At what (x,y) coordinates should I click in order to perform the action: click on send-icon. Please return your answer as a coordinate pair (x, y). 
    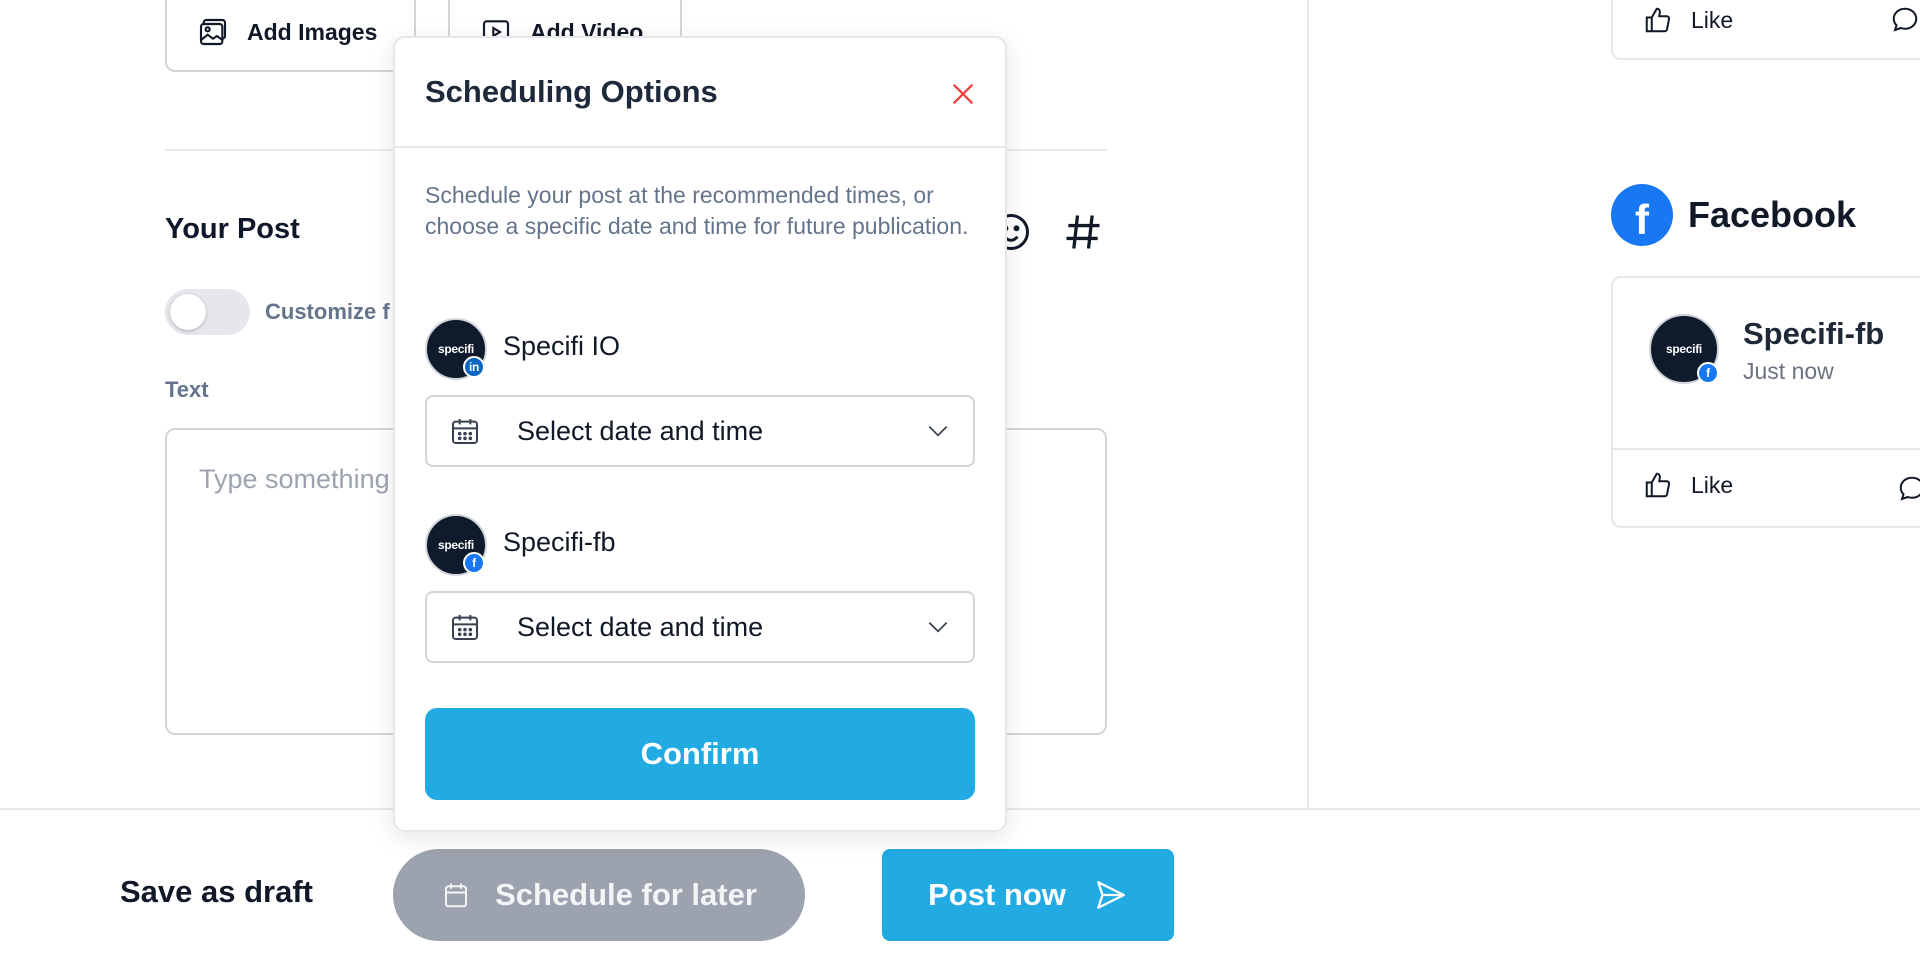
    Looking at the image, I should click on (1111, 895).